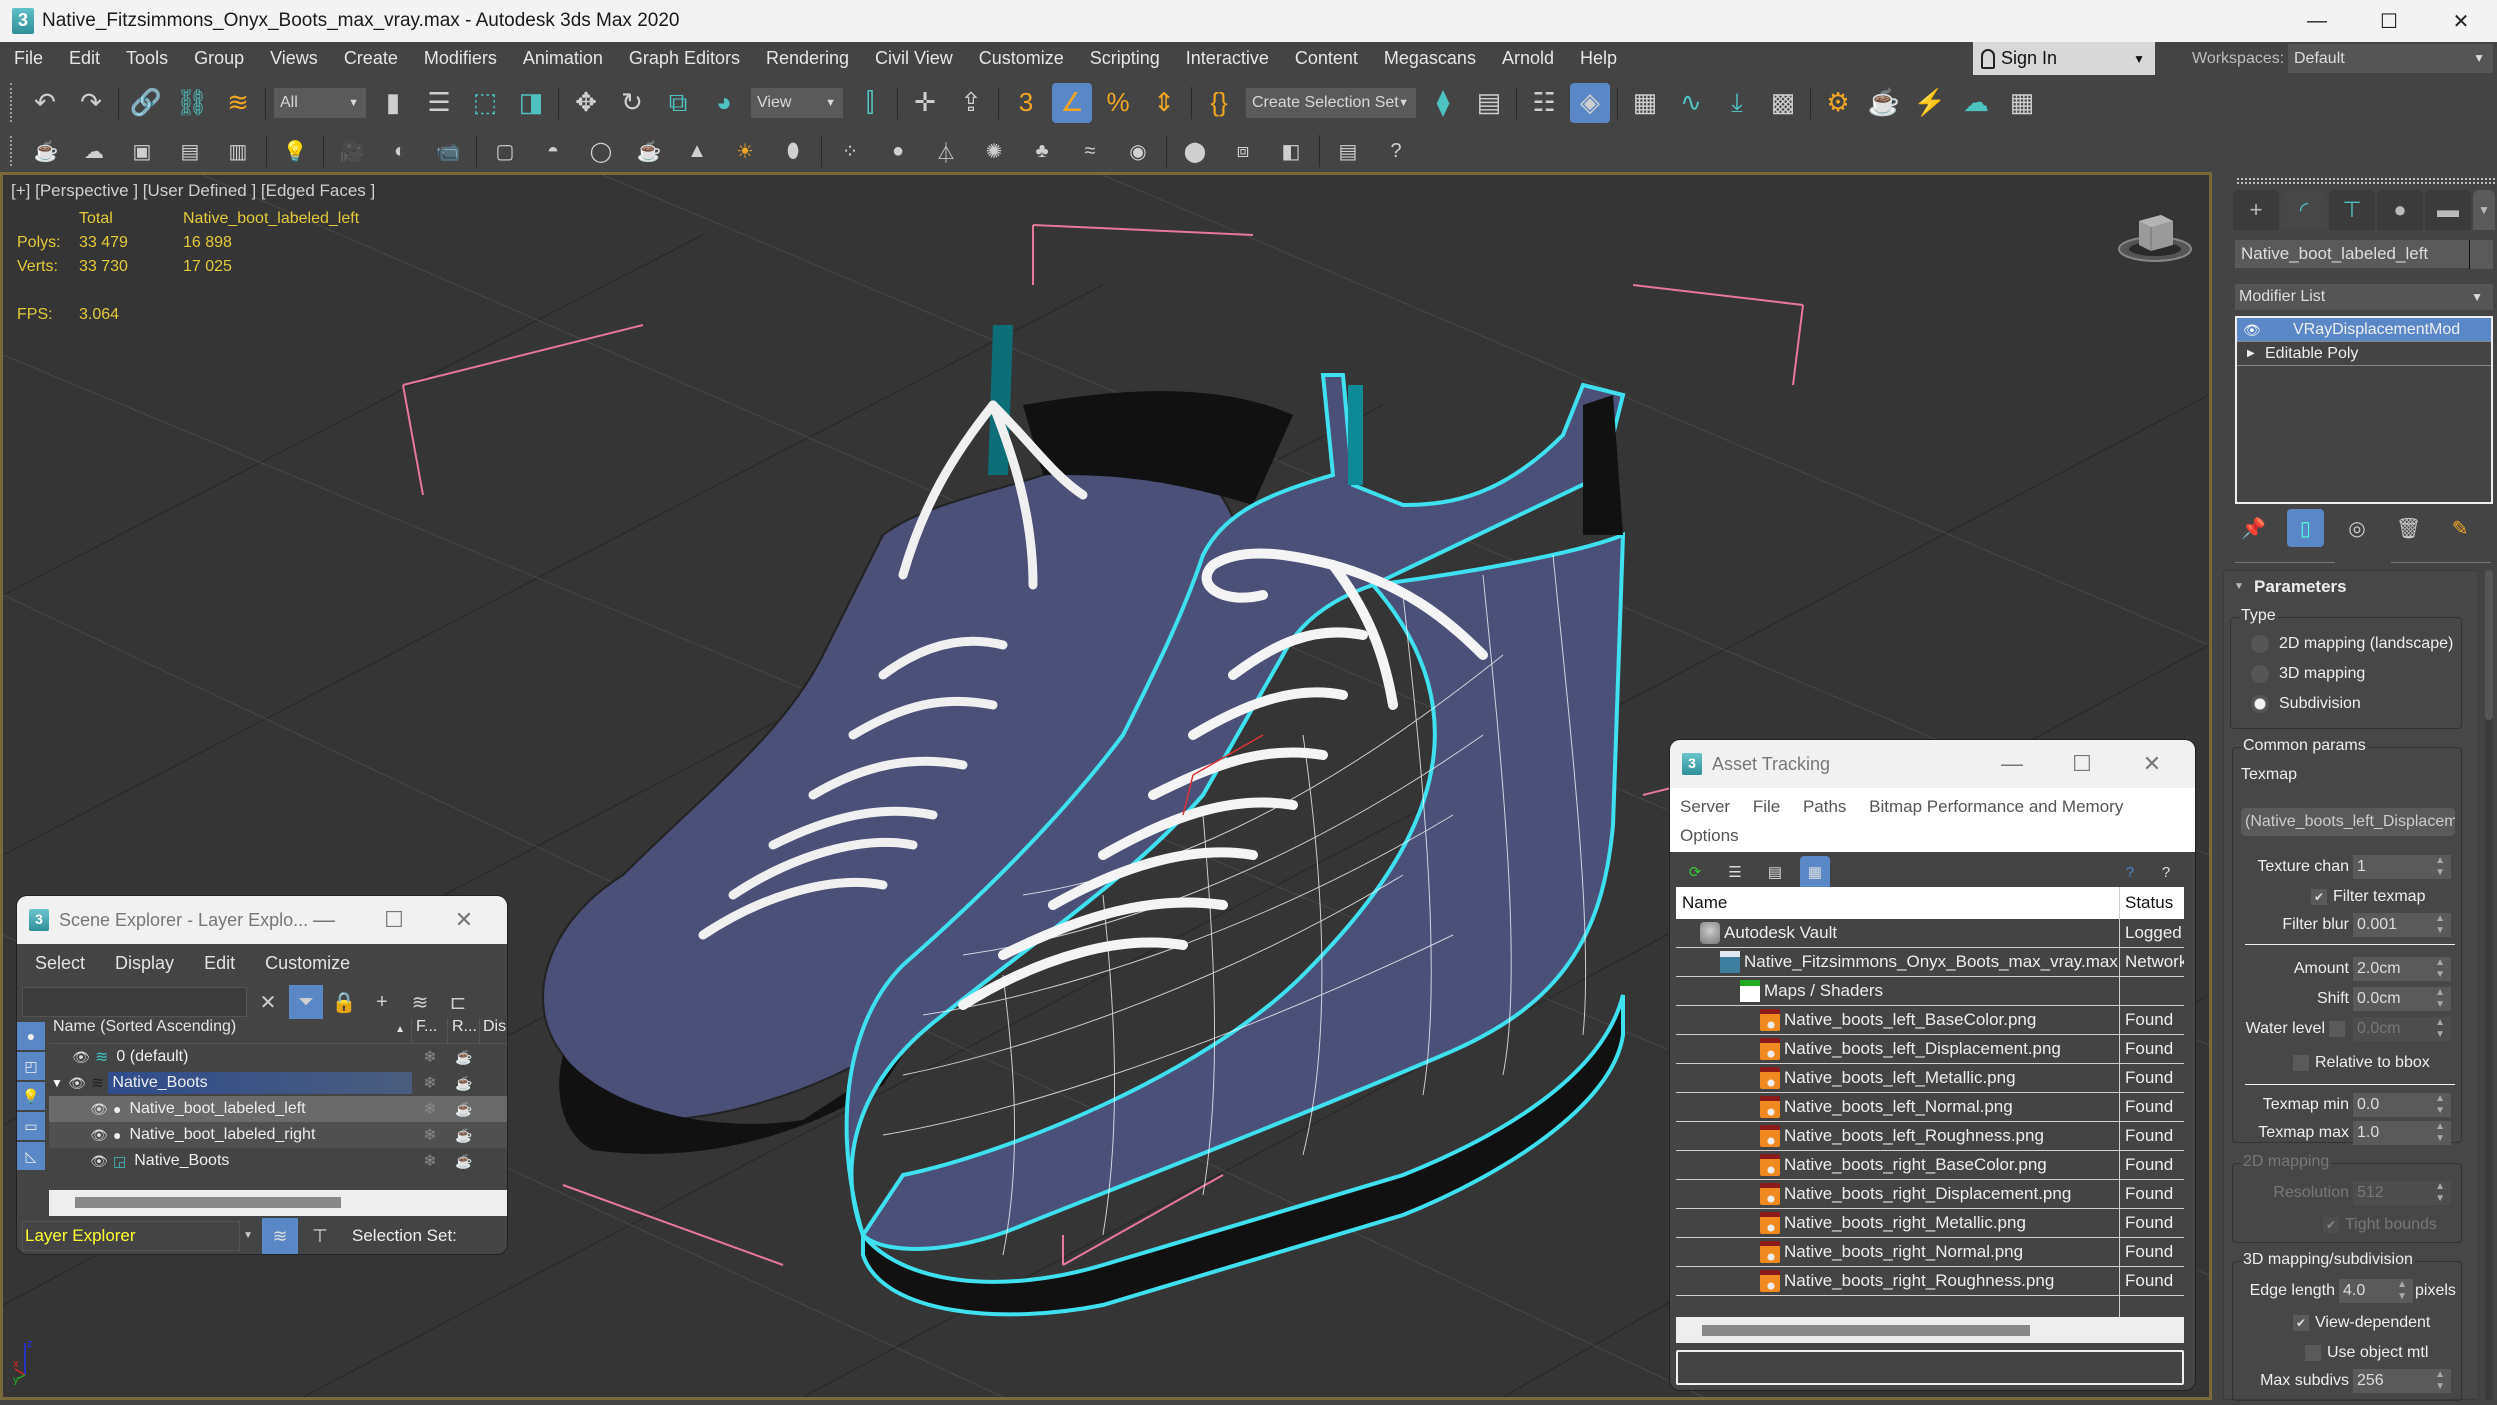 The width and height of the screenshot is (2497, 1405). I want to click on vray-hair-farm-button: ≈, so click(1090, 151).